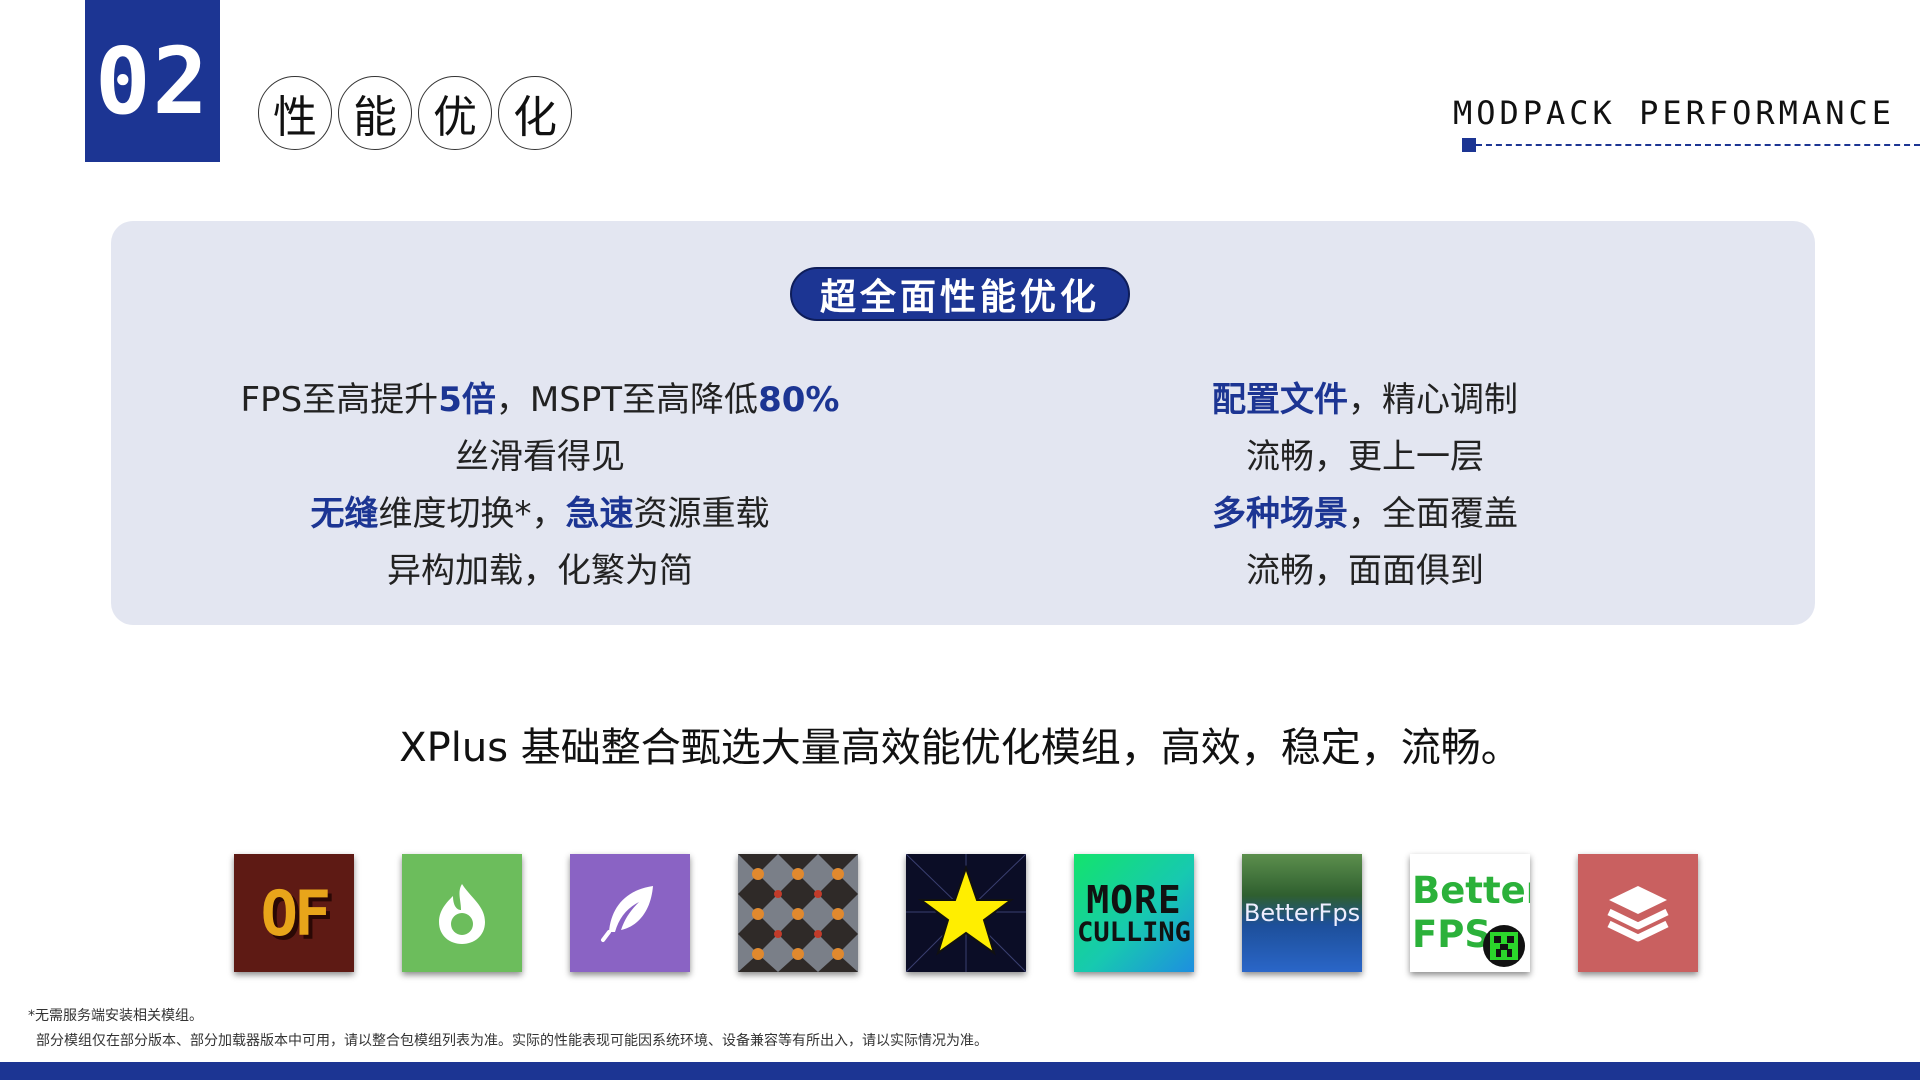 The height and width of the screenshot is (1080, 1920). I want to click on bottom-bar, so click(960, 1071).